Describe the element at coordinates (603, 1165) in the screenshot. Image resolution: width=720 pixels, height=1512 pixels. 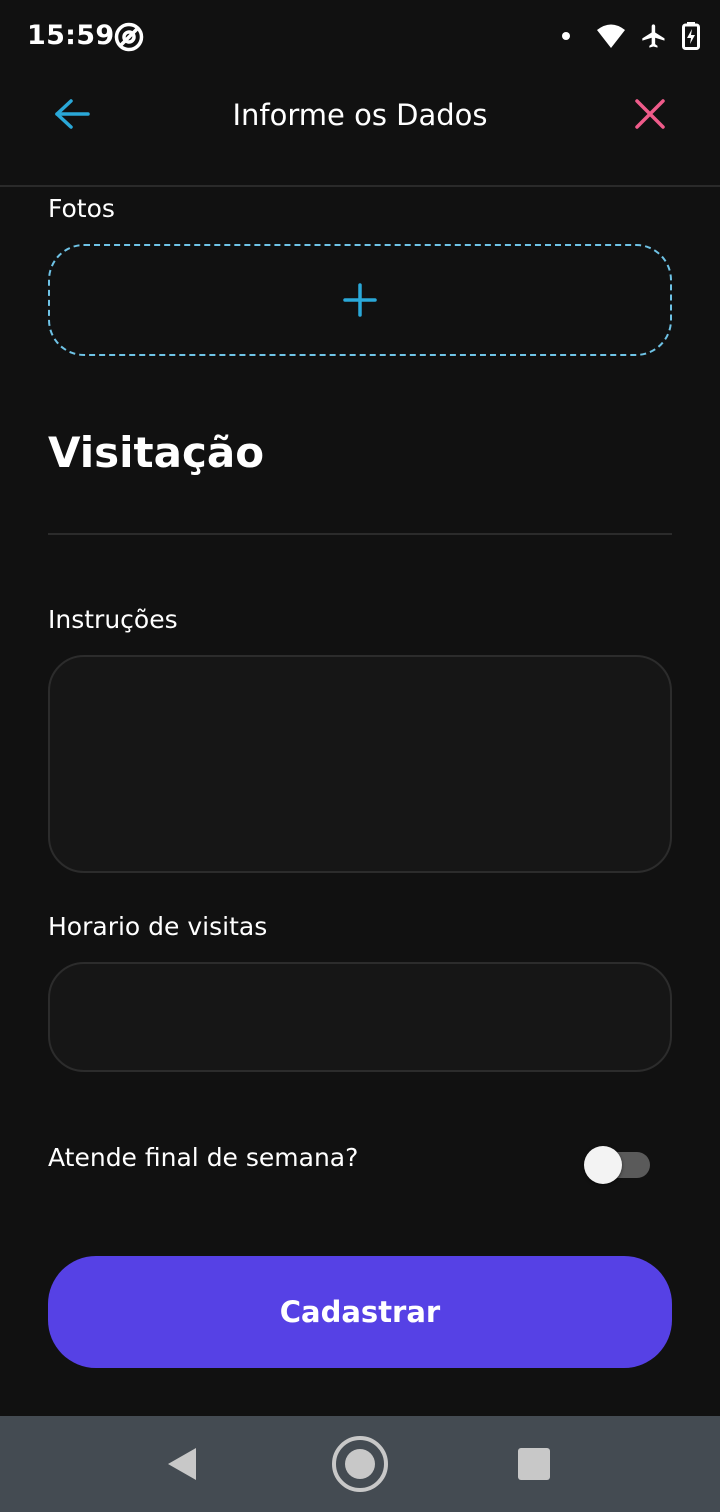
I see `toggle-thumb` at that location.